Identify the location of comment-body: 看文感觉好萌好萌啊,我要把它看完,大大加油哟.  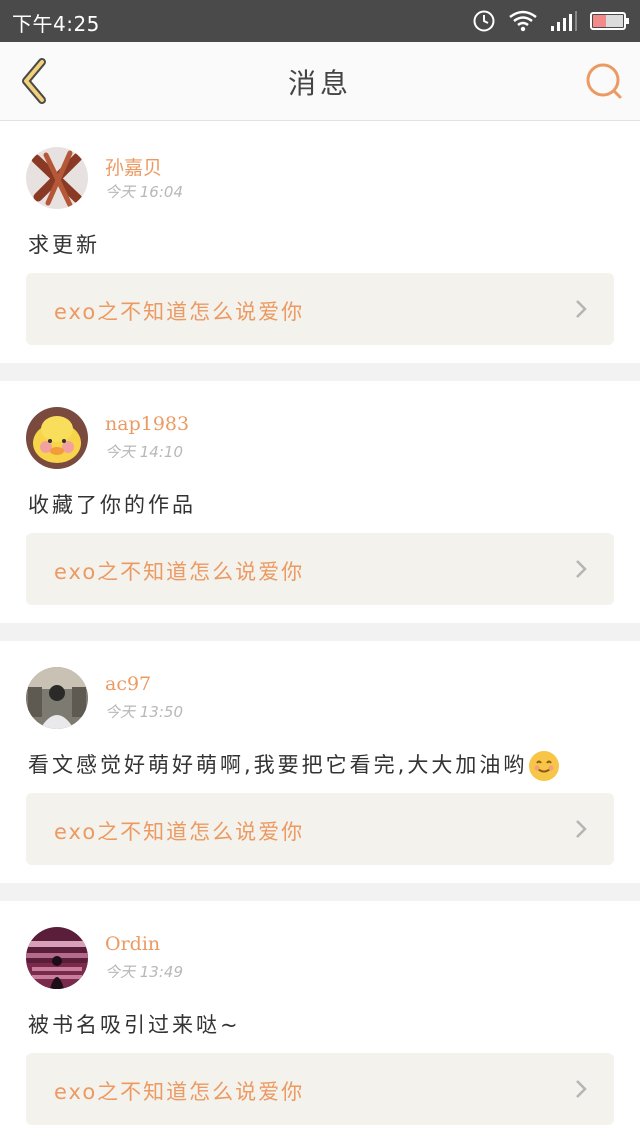
(278, 765).